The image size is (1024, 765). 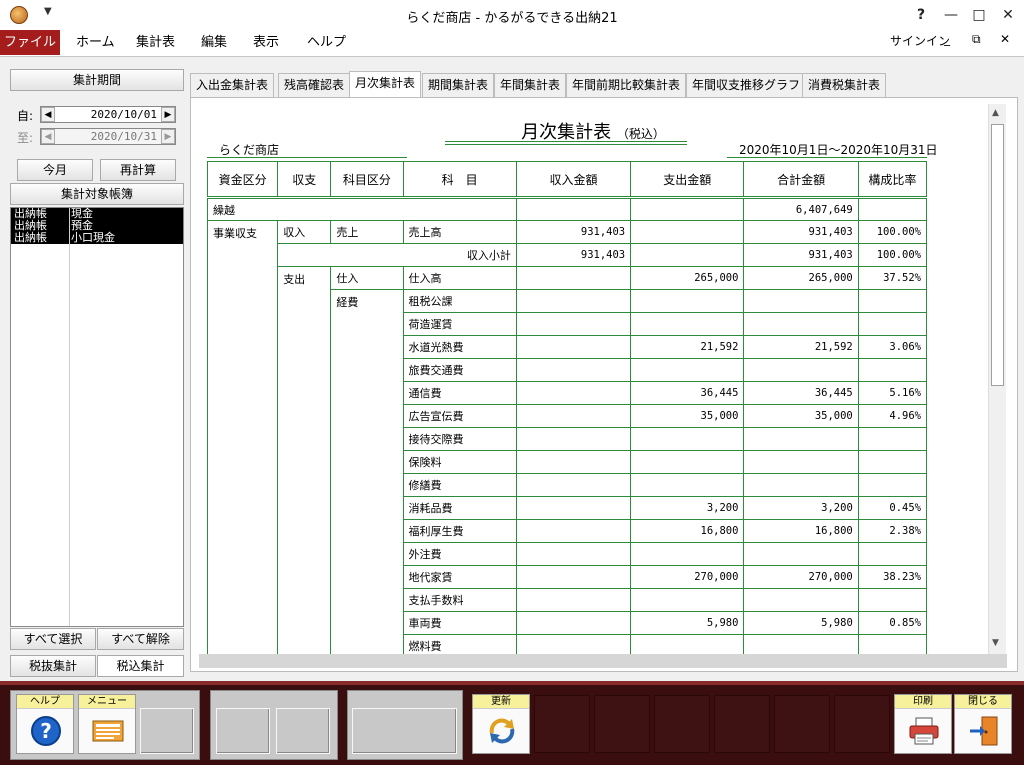 I want to click on account-list: 出納帳 現金 出納帳 預金 出納帳 小口現金, so click(x=97, y=417).